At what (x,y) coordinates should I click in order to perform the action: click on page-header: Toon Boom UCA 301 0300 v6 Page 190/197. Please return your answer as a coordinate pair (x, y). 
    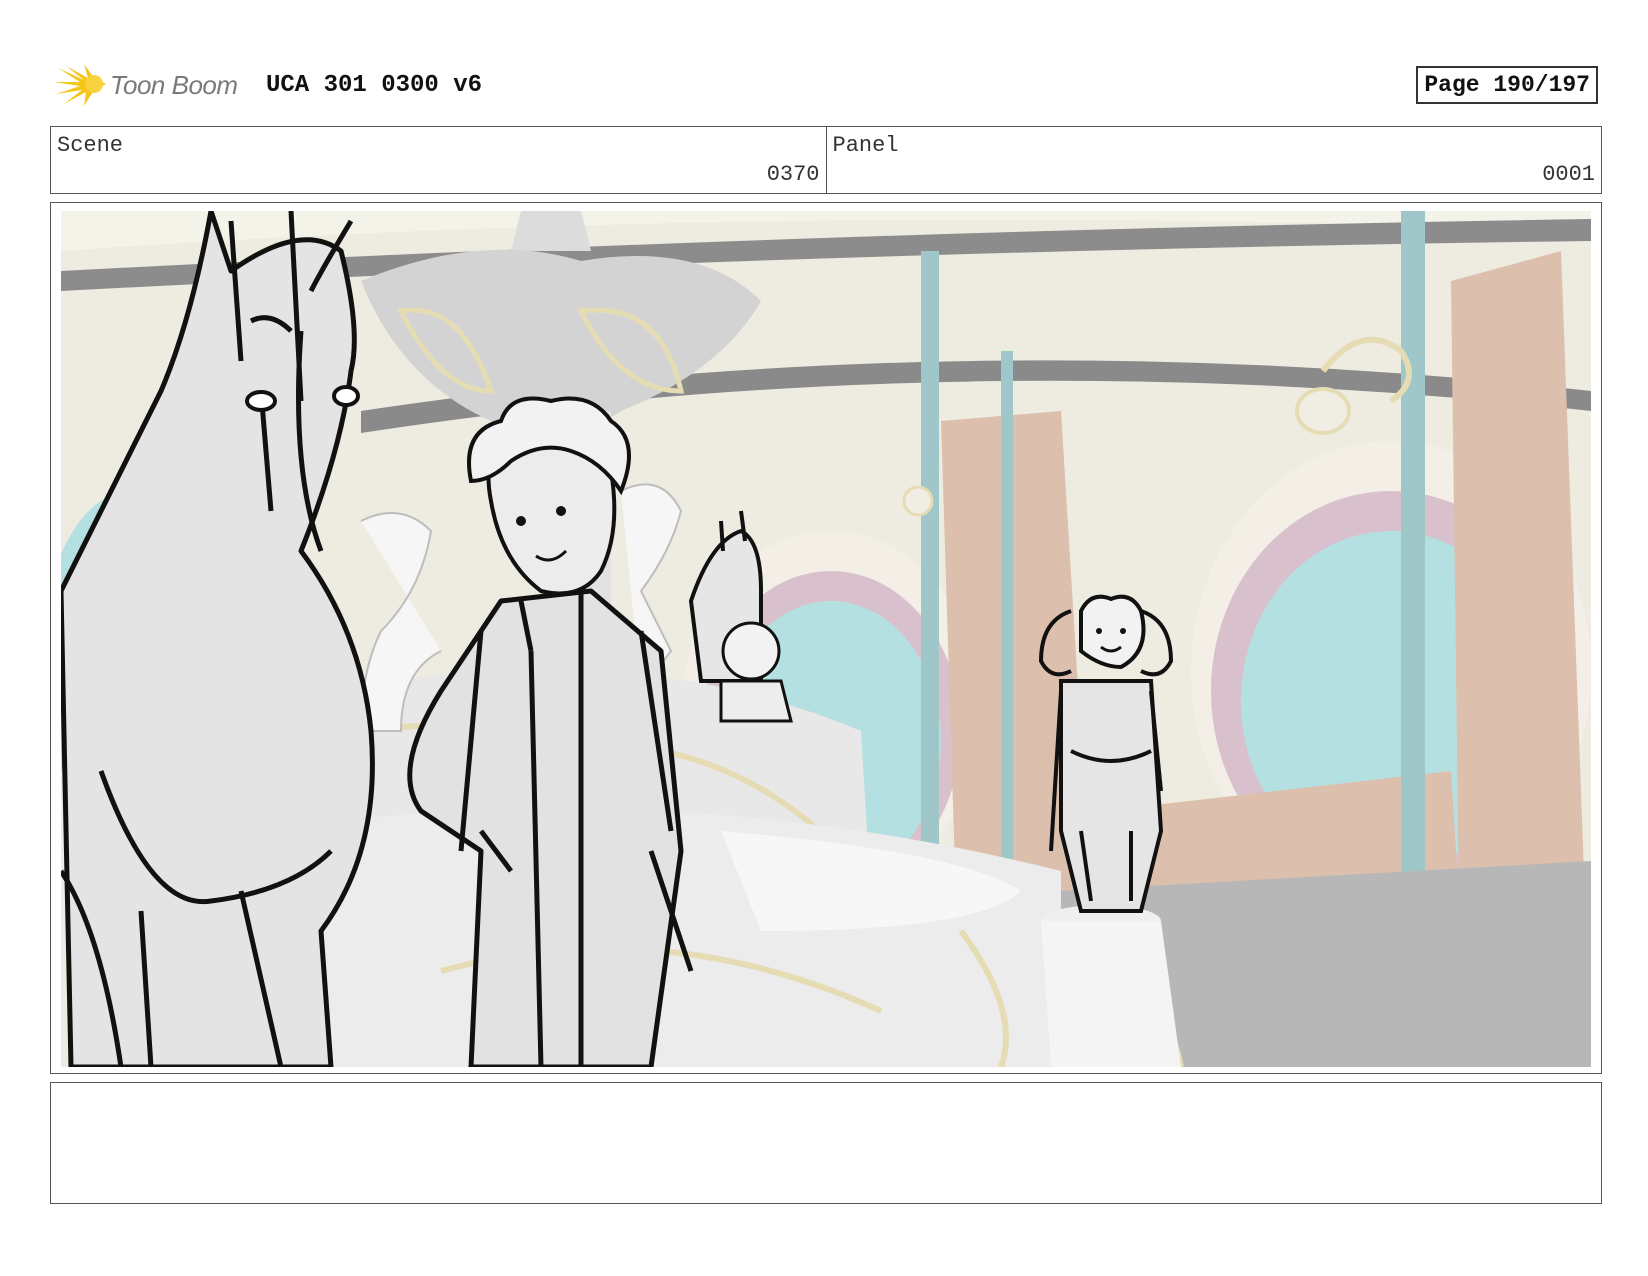
    Looking at the image, I should click on (830, 85).